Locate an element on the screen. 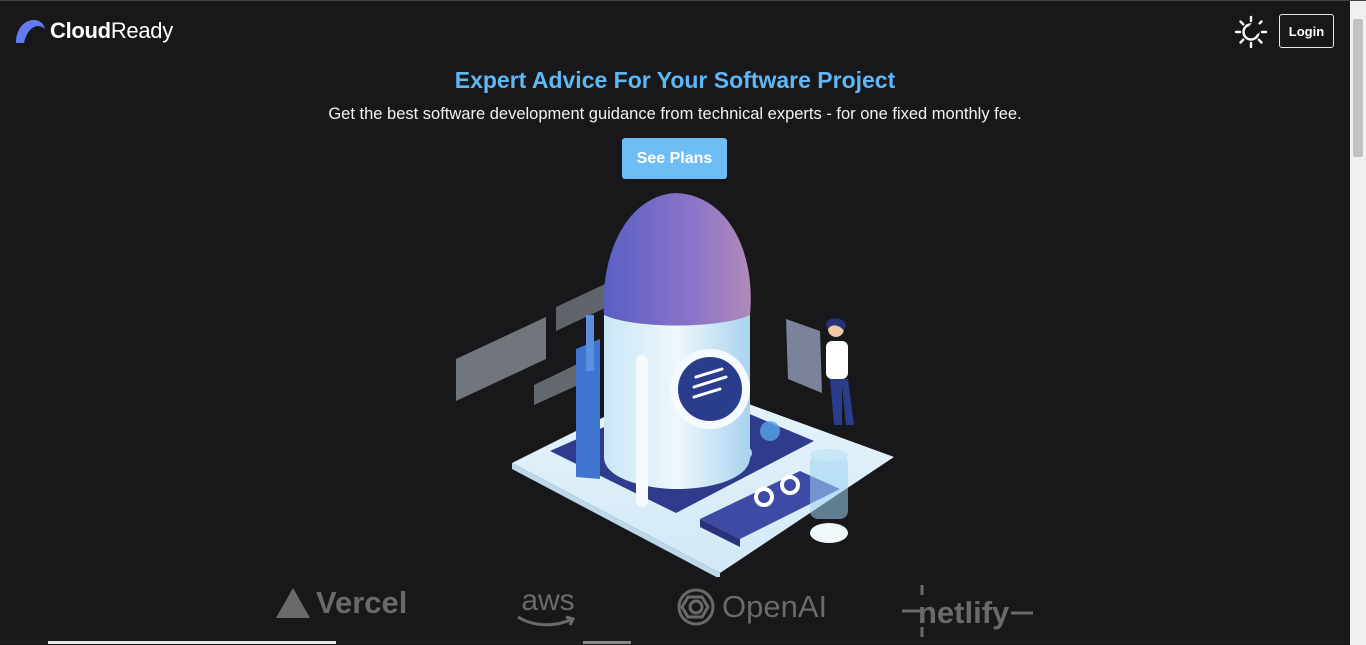 This screenshot has width=1366, height=645. navbar: CloudReady Login is located at coordinates (675, 32).